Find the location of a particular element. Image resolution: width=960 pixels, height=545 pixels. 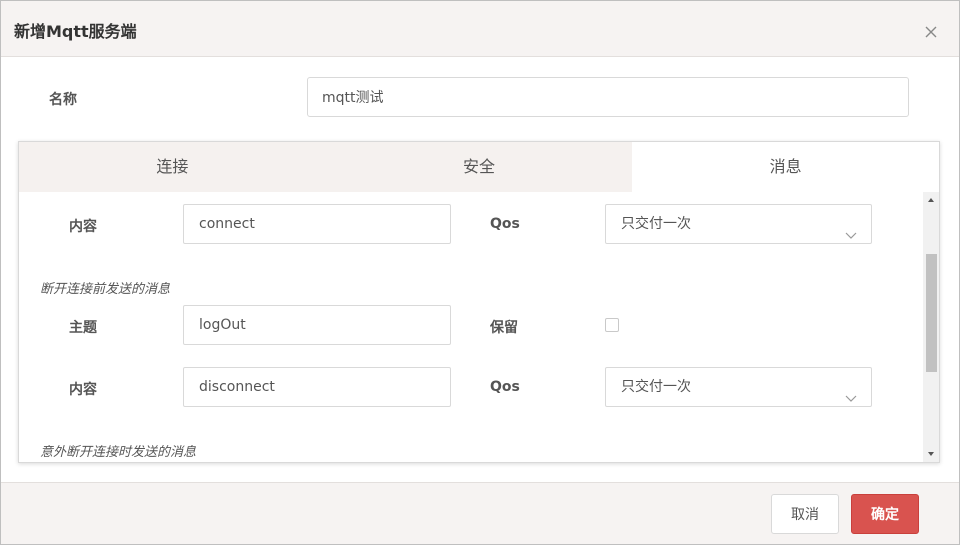

disconnect-section-title: 断开连接前发送的消息 is located at coordinates (105, 289).